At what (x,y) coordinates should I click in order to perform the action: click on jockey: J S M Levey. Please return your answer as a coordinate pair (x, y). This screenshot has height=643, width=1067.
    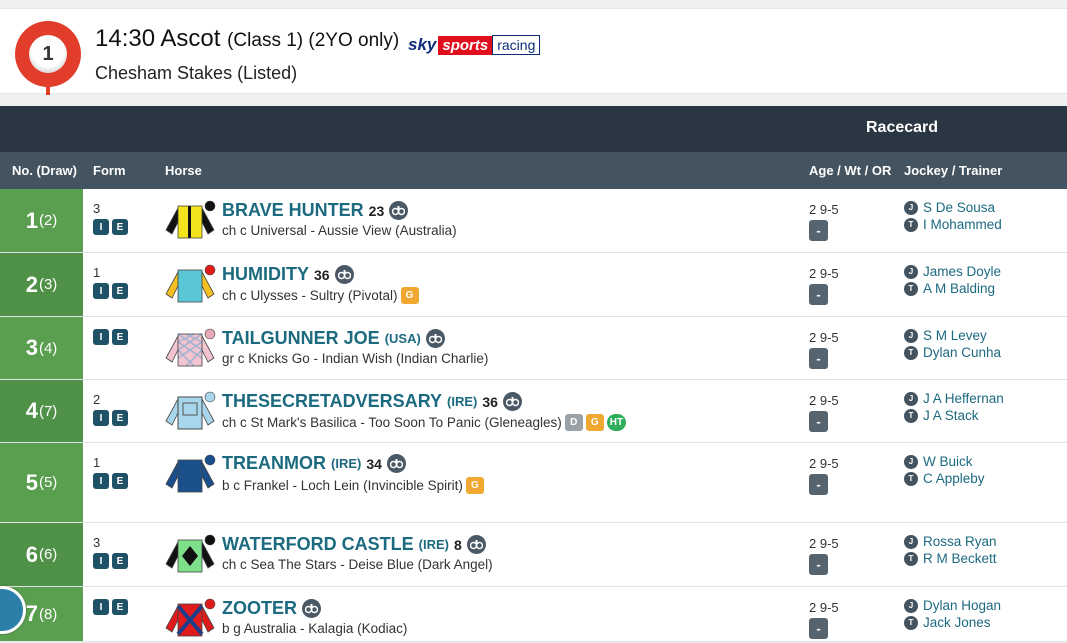
    Looking at the image, I should click on (945, 335).